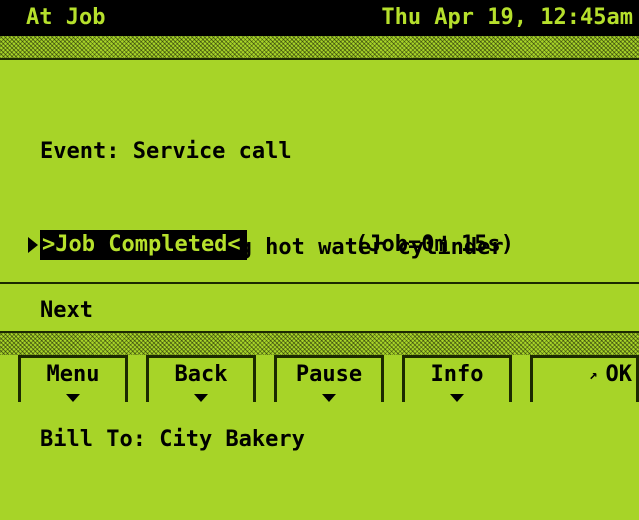 The height and width of the screenshot is (520, 639). Describe the element at coordinates (33, 245) in the screenshot. I see `selection-pointer-icon` at that location.